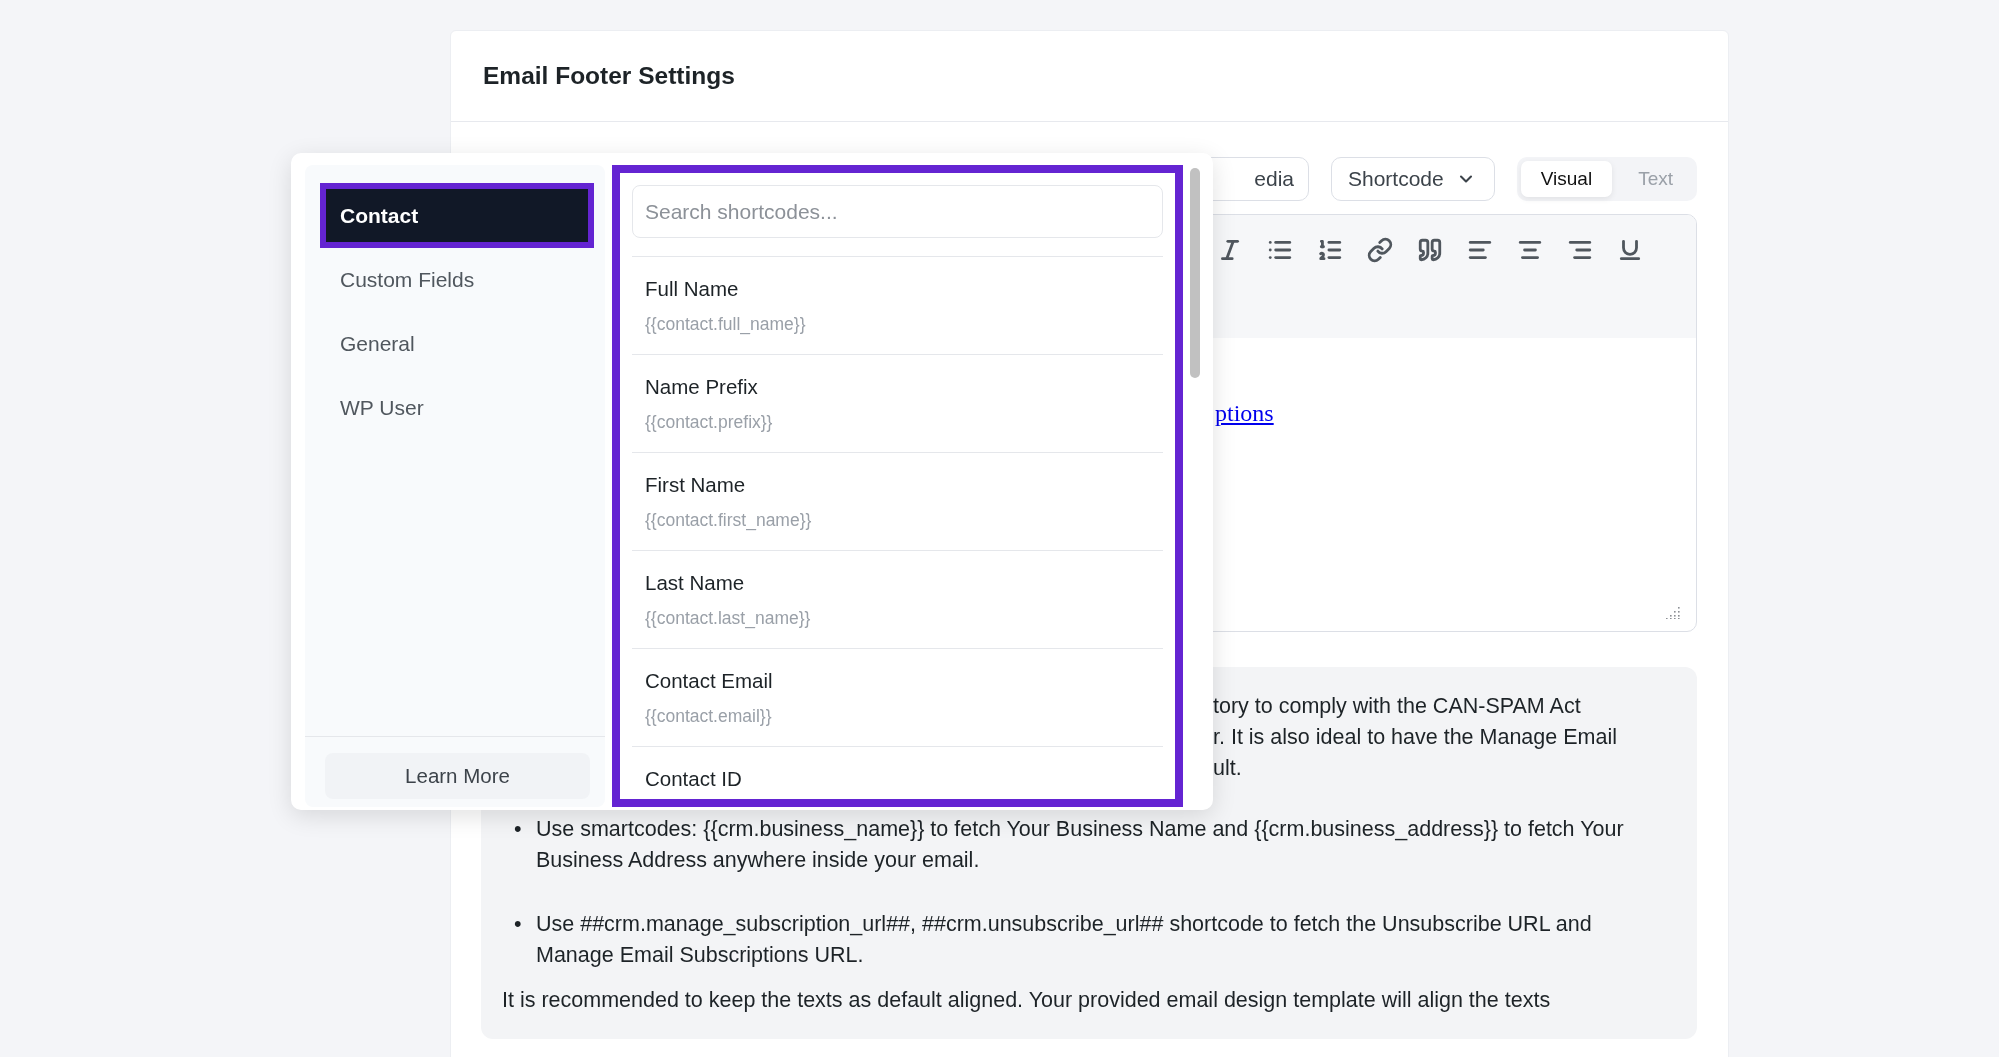 The height and width of the screenshot is (1057, 1999). Describe the element at coordinates (897, 404) in the screenshot. I see `shortcode-item: Name Prefix {{contact.prefix}}` at that location.